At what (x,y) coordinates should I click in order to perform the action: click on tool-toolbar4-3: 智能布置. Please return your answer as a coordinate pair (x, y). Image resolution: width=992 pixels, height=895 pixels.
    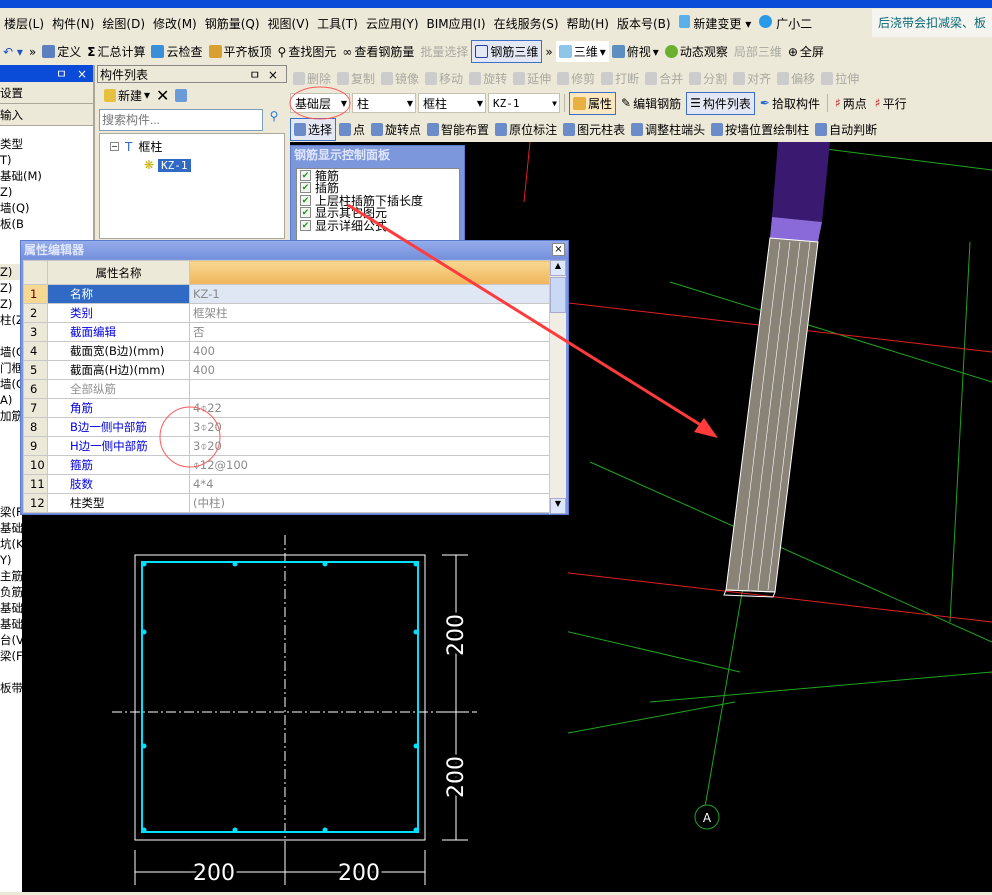
    Looking at the image, I should click on (458, 129).